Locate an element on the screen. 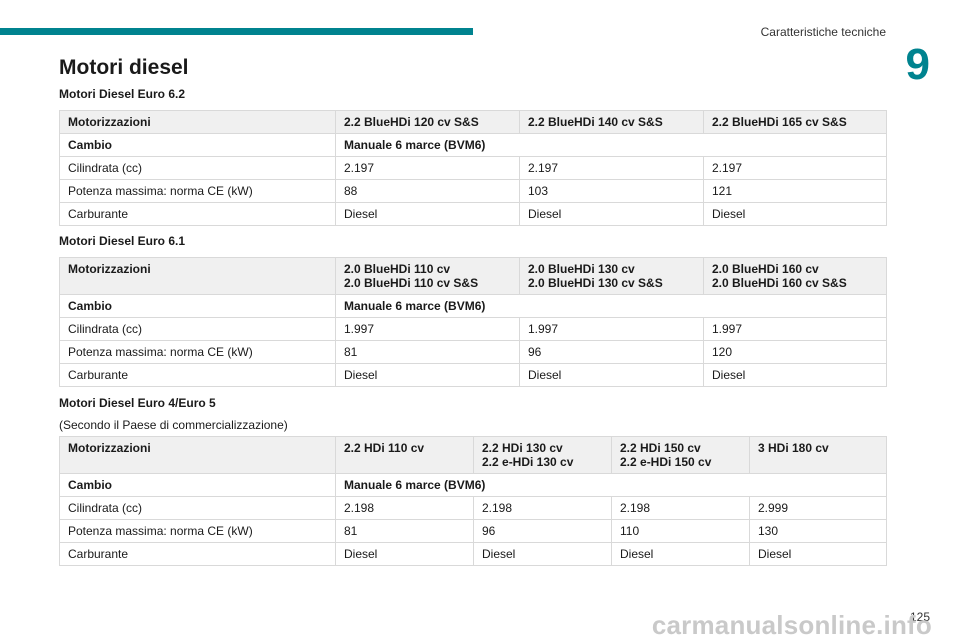 The height and width of the screenshot is (641, 960). table-row: Cilindrata (cc) 2.198 2.198 2.198 2.999 is located at coordinates (473, 508).